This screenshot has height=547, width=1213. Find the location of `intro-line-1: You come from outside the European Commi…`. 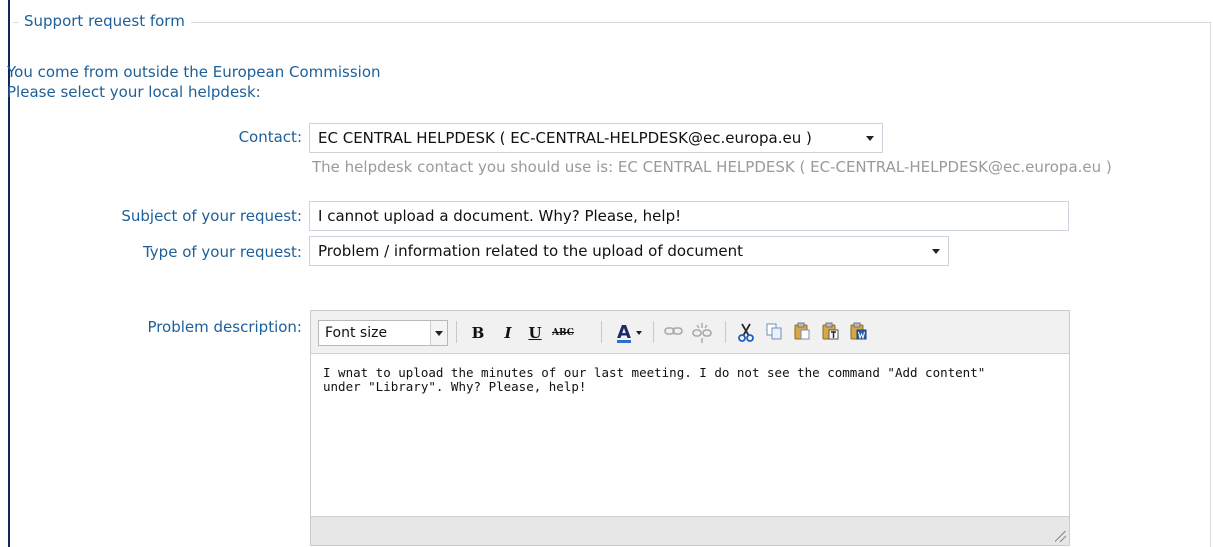

intro-line-1: You come from outside the European Commi… is located at coordinates (194, 72).